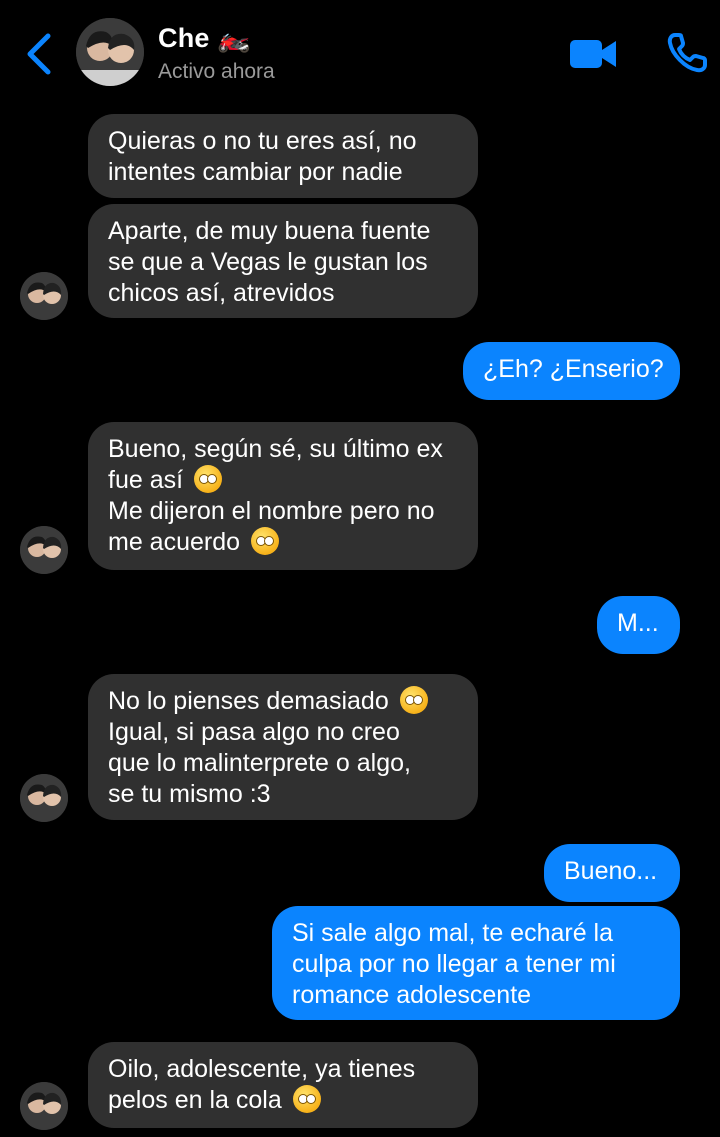  Describe the element at coordinates (216, 71) in the screenshot. I see `active-status: Activo ahora` at that location.